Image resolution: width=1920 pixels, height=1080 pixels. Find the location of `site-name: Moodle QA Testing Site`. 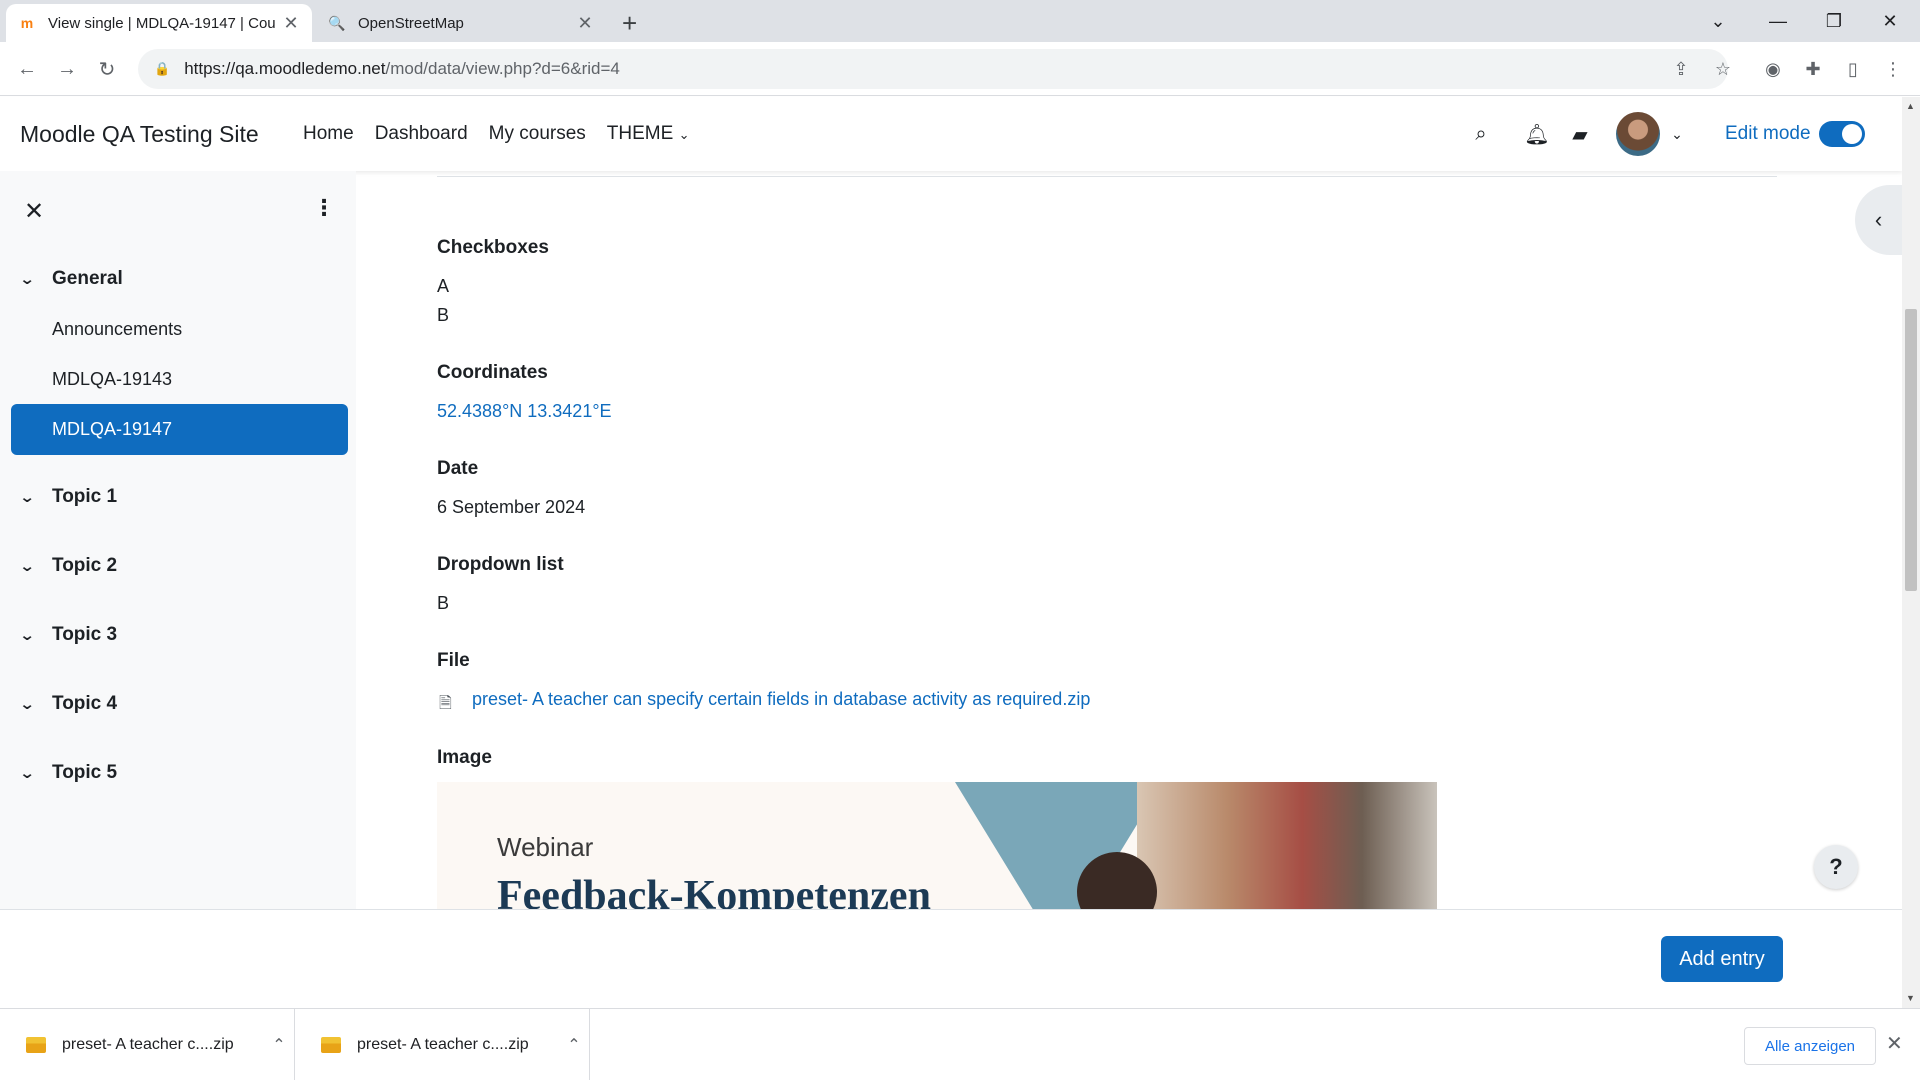

site-name: Moodle QA Testing Site is located at coordinates (139, 134).